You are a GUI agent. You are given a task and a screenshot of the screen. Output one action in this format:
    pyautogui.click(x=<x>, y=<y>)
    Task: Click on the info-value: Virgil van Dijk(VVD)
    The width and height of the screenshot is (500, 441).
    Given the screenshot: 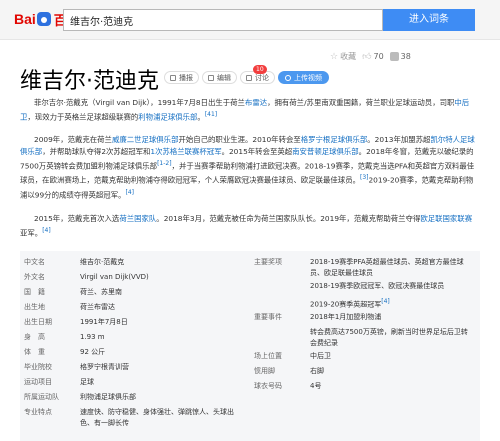 What is the action you would take?
    pyautogui.click(x=165, y=278)
    